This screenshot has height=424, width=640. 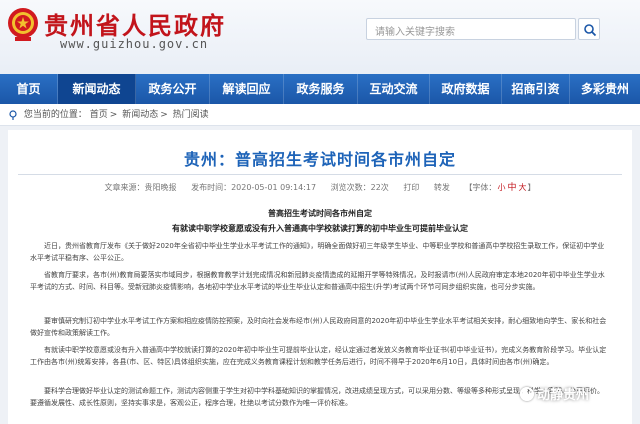 I want to click on search-input: 请输入关键字搜索, so click(x=471, y=29).